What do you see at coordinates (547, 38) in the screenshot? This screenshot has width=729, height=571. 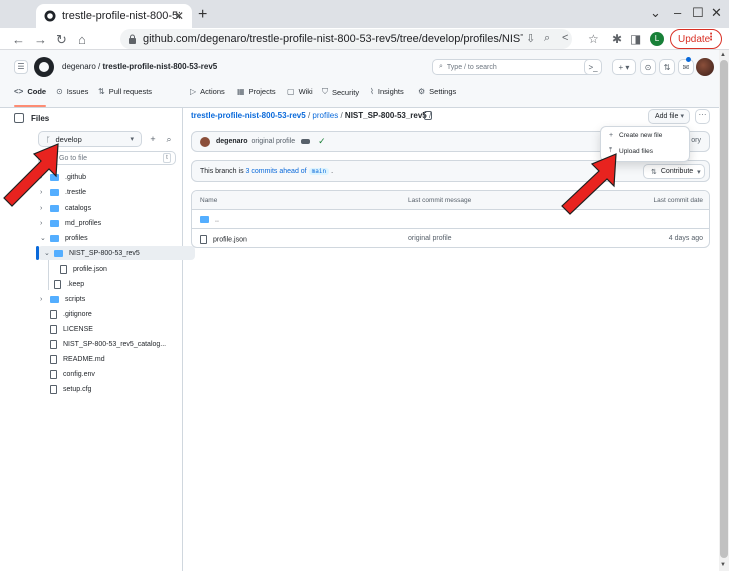 I see `zoom-icon: ⌕` at bounding box center [547, 38].